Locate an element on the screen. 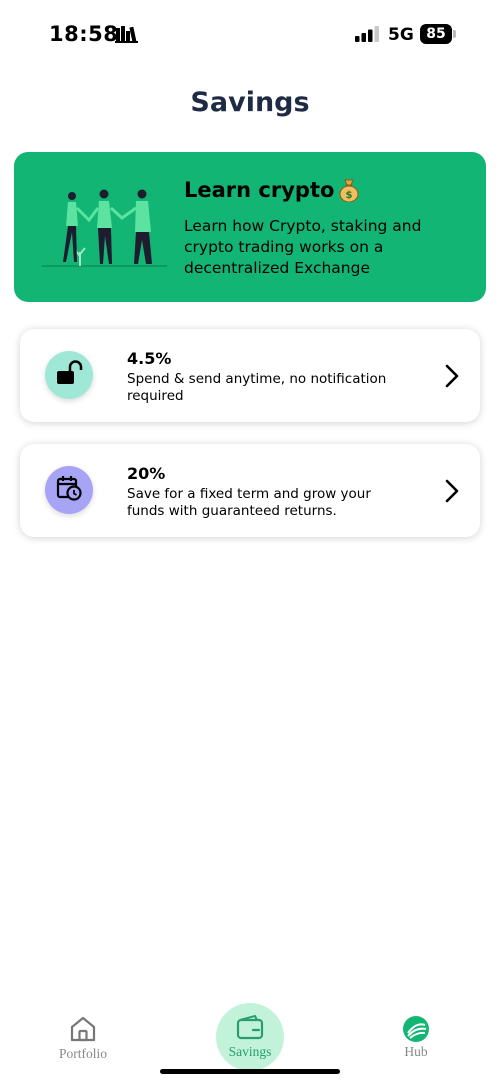  promo-title: Learn crypto $ is located at coordinates (272, 190).